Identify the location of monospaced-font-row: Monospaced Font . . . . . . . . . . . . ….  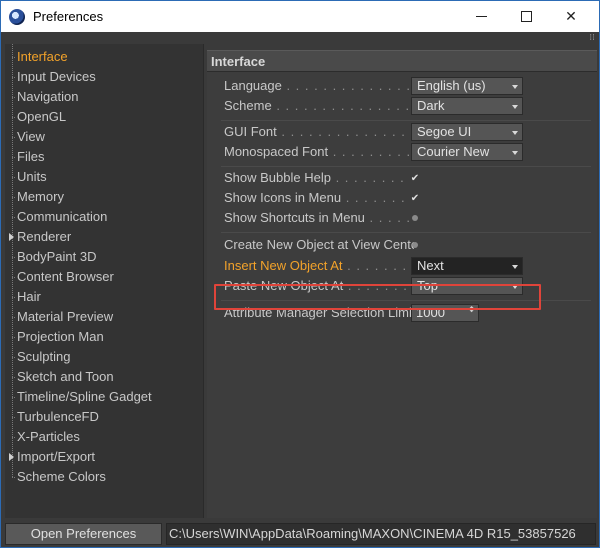
(402, 152).